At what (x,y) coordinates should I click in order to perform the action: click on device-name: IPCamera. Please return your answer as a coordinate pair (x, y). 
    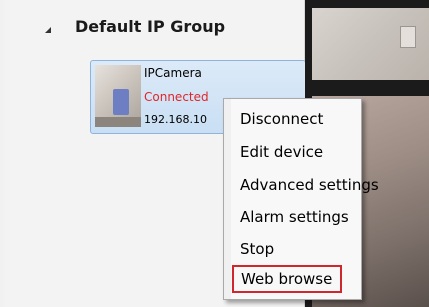
    Looking at the image, I should click on (173, 73).